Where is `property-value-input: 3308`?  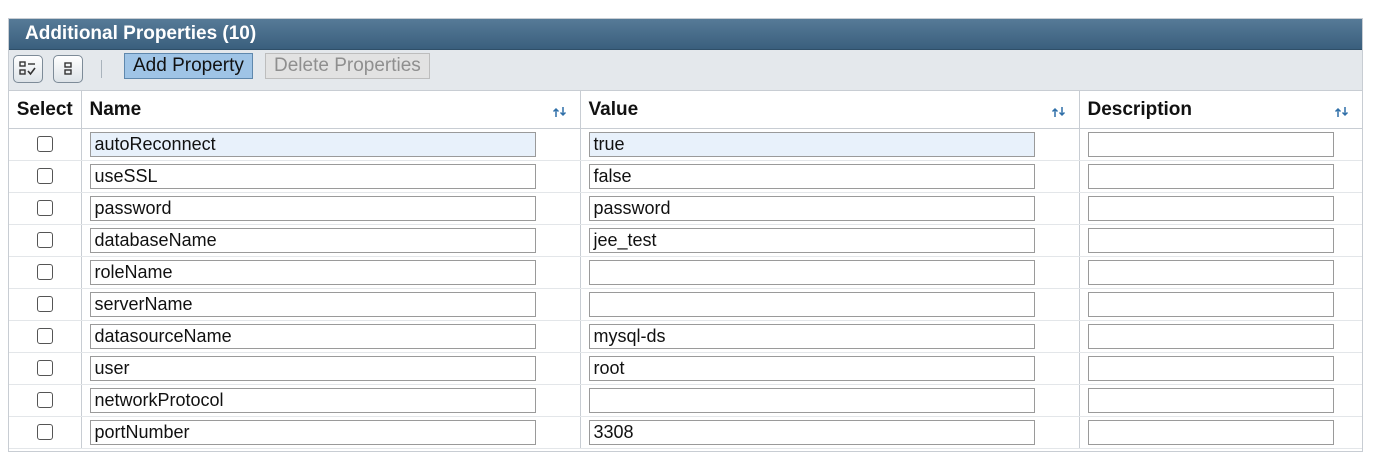 property-value-input: 3308 is located at coordinates (811, 432).